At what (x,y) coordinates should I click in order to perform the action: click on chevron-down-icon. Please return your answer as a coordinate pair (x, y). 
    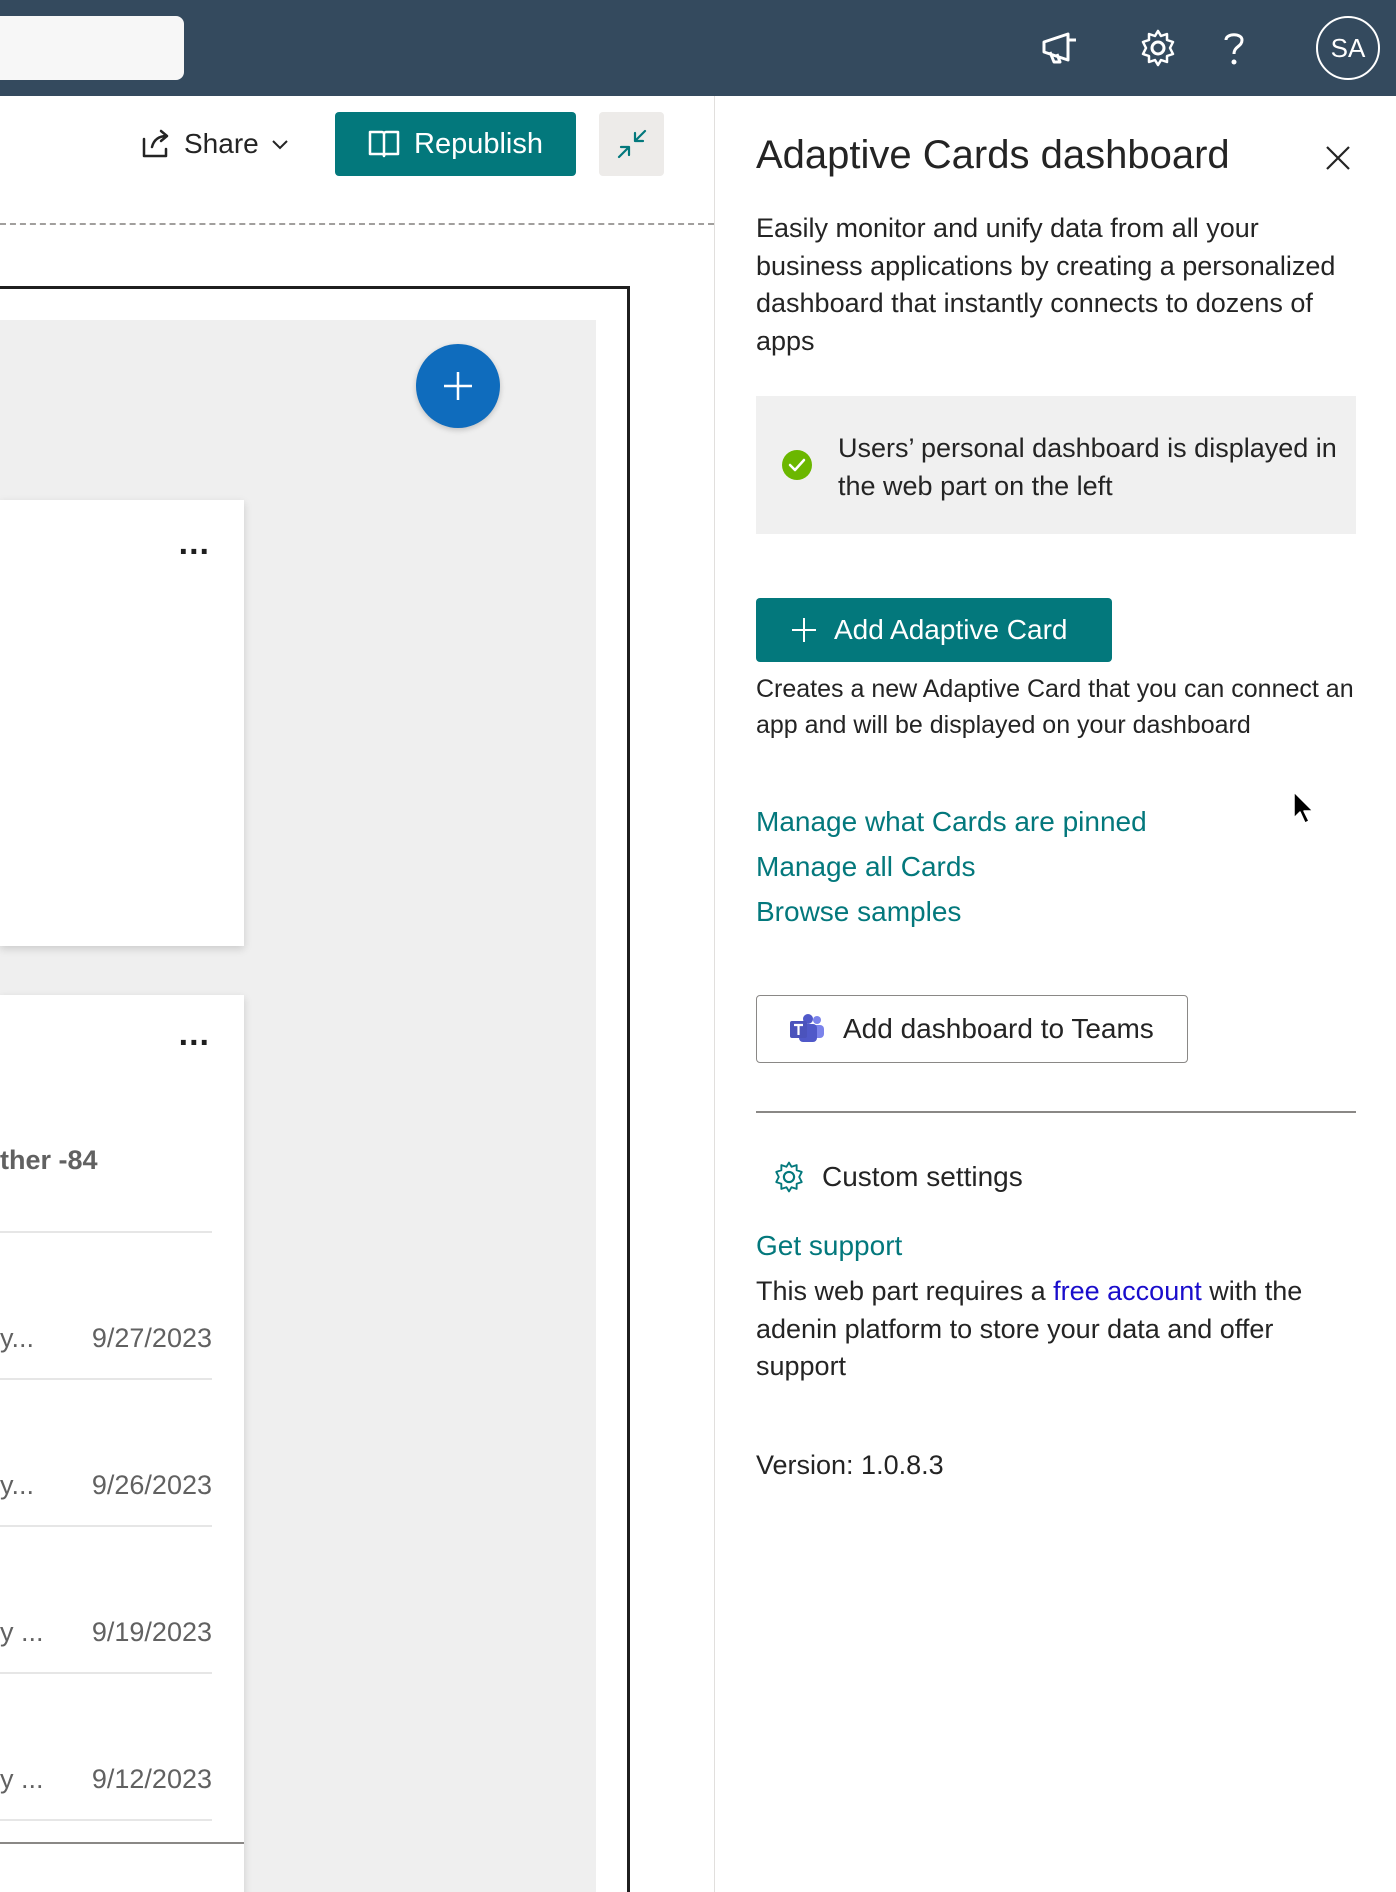
    Looking at the image, I should click on (280, 145).